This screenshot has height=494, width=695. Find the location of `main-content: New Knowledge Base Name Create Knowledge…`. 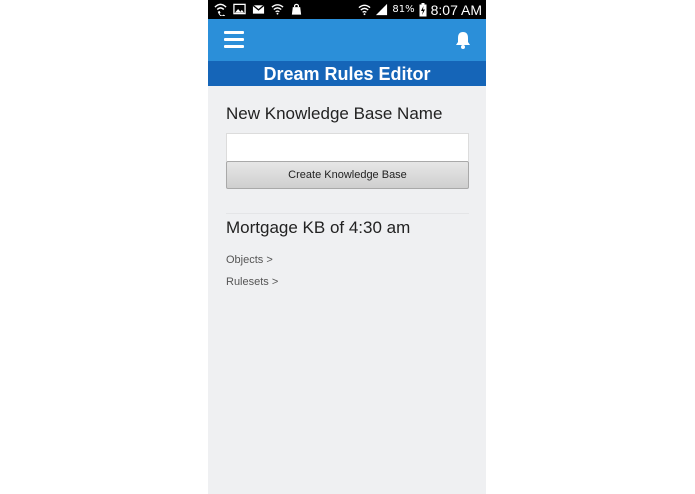

main-content: New Knowledge Base Name Create Knowledge… is located at coordinates (347, 187).